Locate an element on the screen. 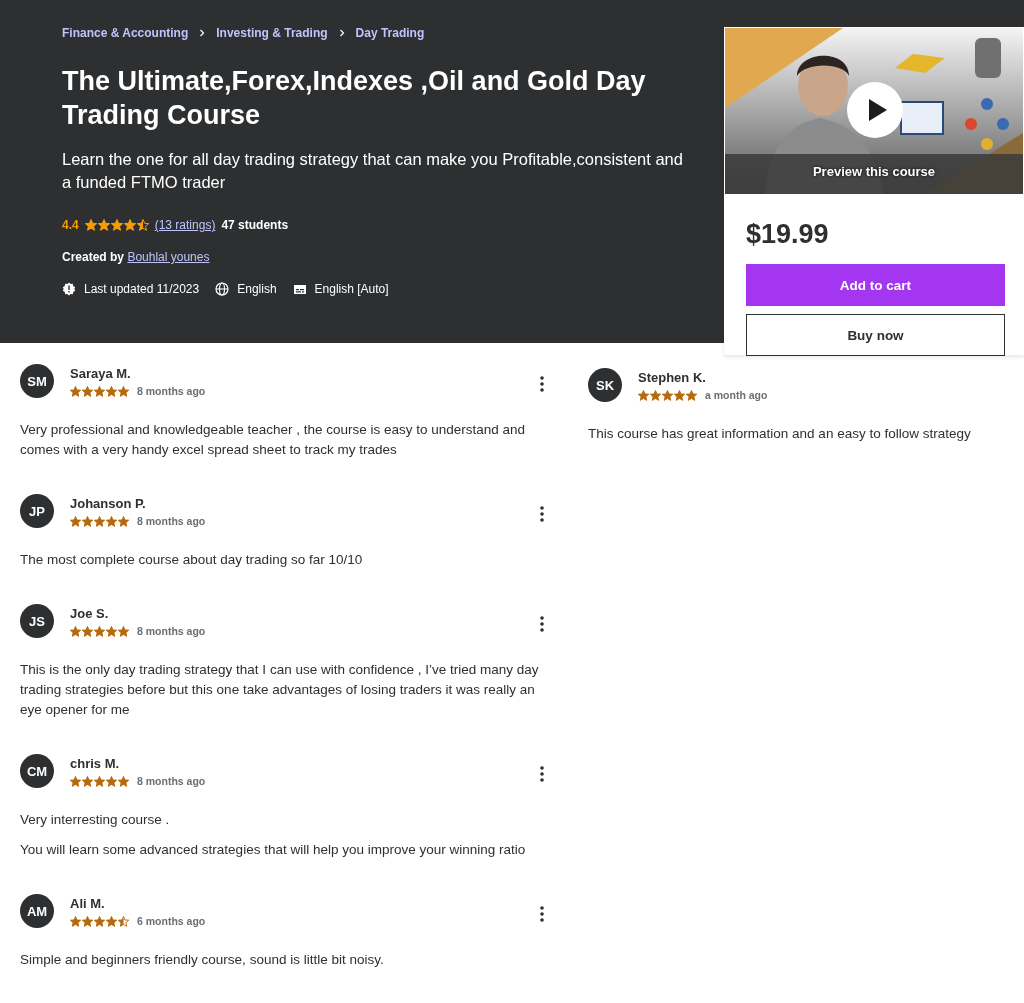 The height and width of the screenshot is (1003, 1024). alert-badge-icon is located at coordinates (69, 289).